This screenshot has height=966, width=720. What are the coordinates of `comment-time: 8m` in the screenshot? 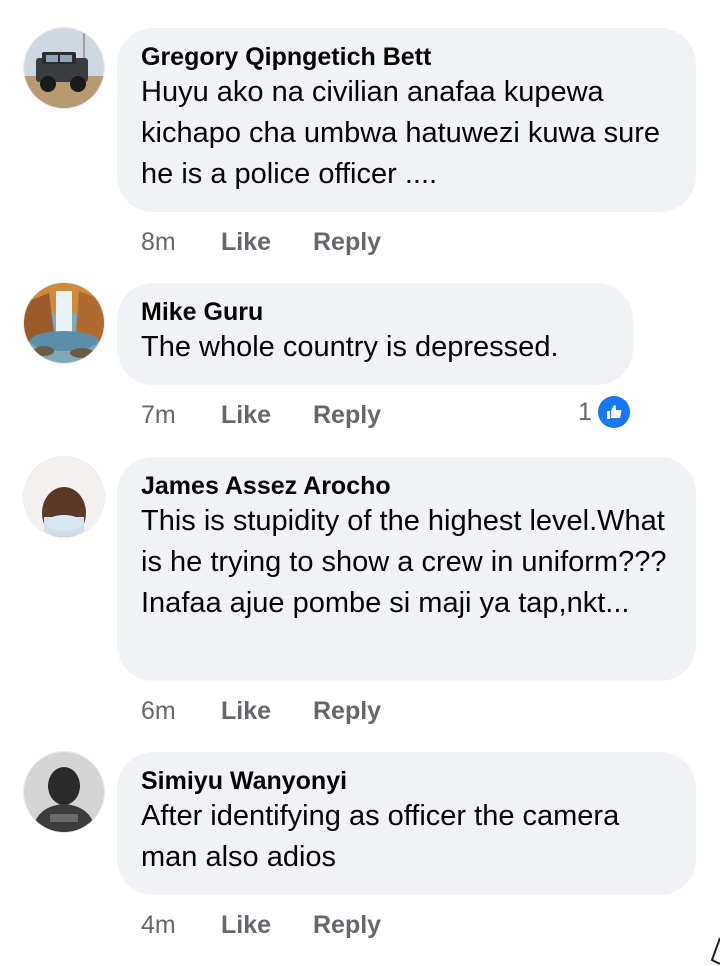 It's located at (181, 242).